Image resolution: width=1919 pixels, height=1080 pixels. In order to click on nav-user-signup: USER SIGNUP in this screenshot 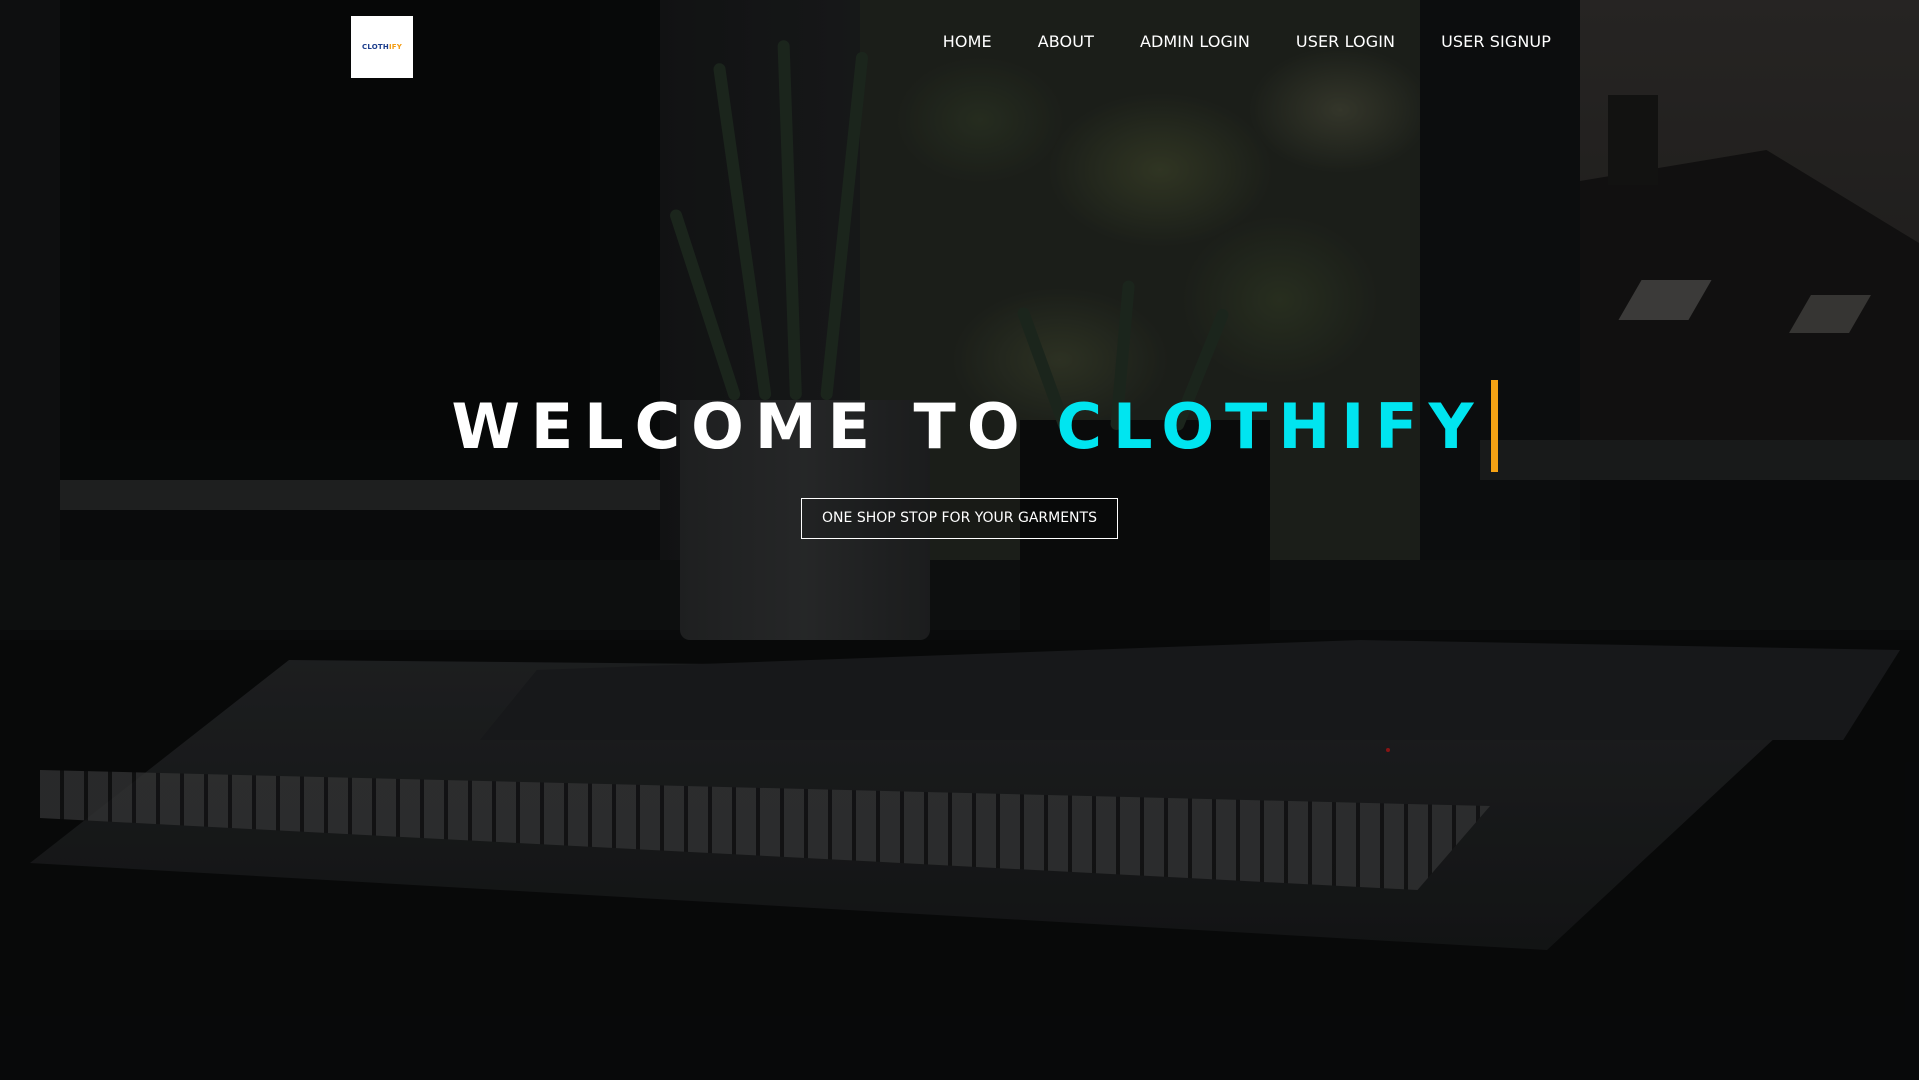, I will do `click(1496, 41)`.